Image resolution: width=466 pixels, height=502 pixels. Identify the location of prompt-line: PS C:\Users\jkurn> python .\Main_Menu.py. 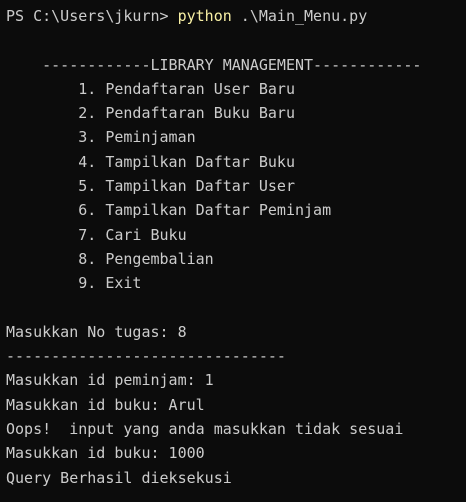
(236, 16).